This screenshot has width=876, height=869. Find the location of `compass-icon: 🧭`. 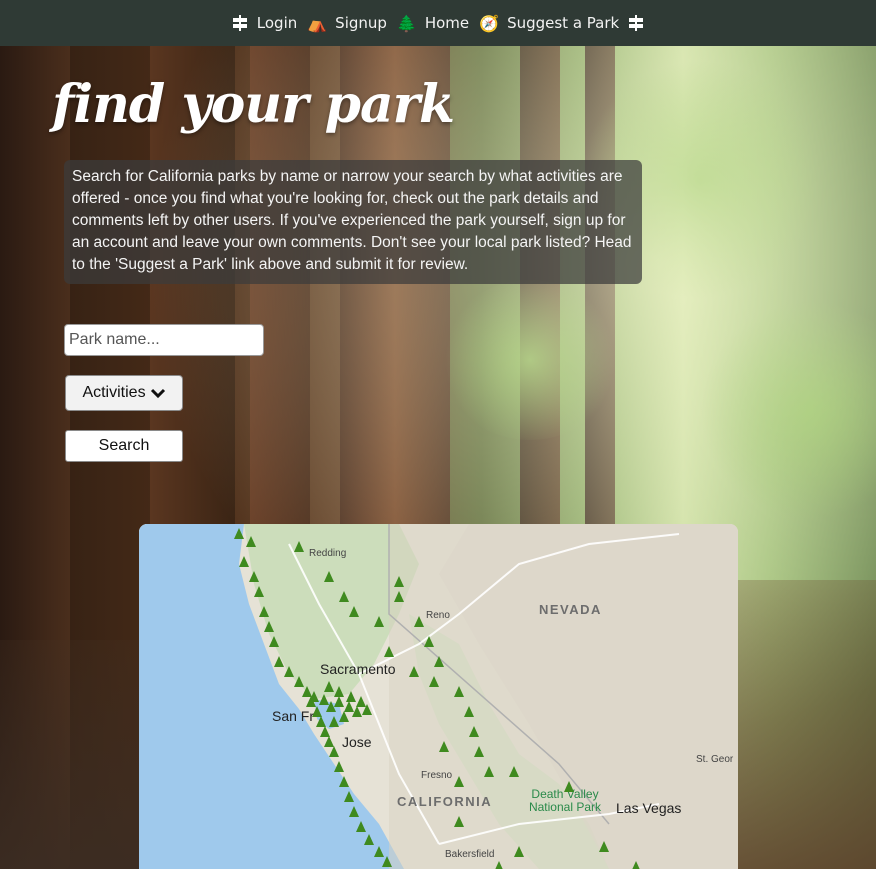

compass-icon: 🧭 is located at coordinates (489, 23).